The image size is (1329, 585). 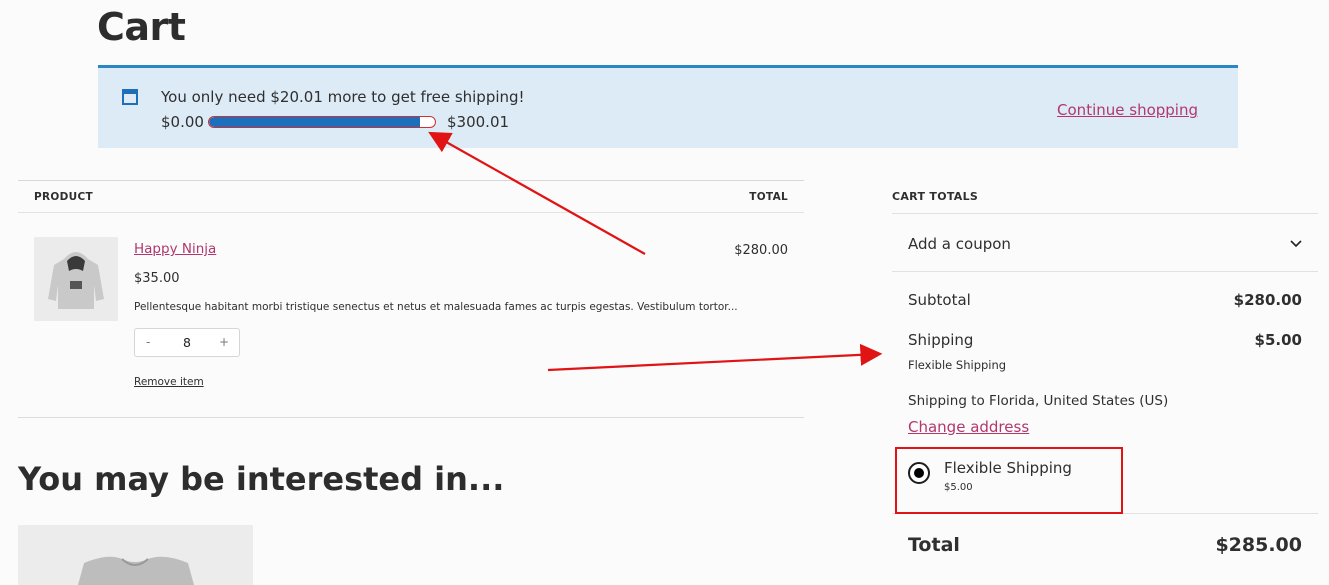 What do you see at coordinates (141, 27) in the screenshot?
I see `page-title: Cart` at bounding box center [141, 27].